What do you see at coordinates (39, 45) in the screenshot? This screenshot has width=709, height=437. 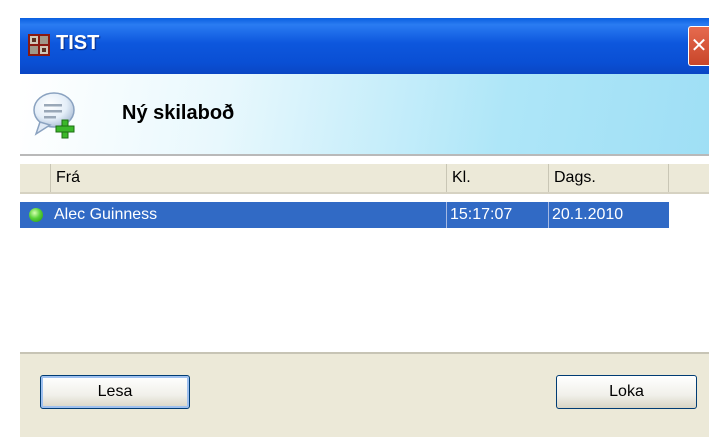 I see `app-icon` at bounding box center [39, 45].